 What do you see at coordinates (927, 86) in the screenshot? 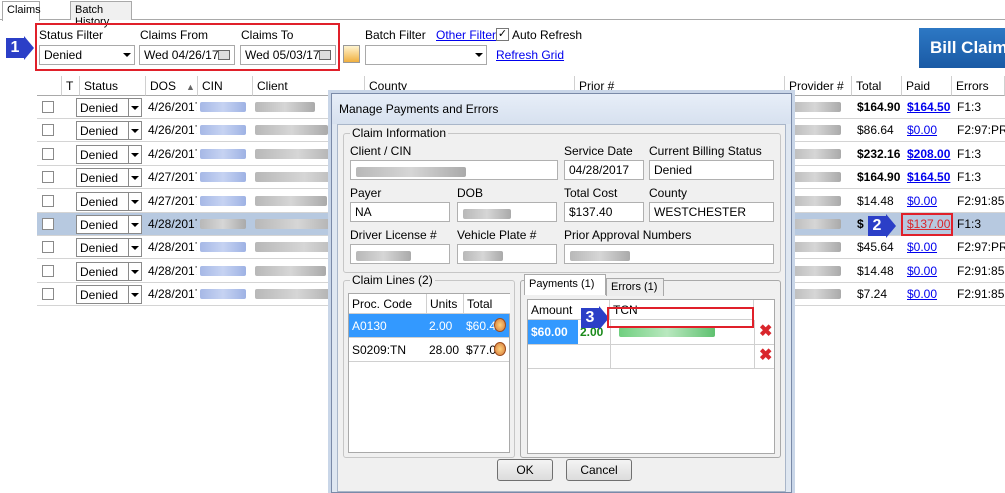
I see `grid-header-paid: Paid` at bounding box center [927, 86].